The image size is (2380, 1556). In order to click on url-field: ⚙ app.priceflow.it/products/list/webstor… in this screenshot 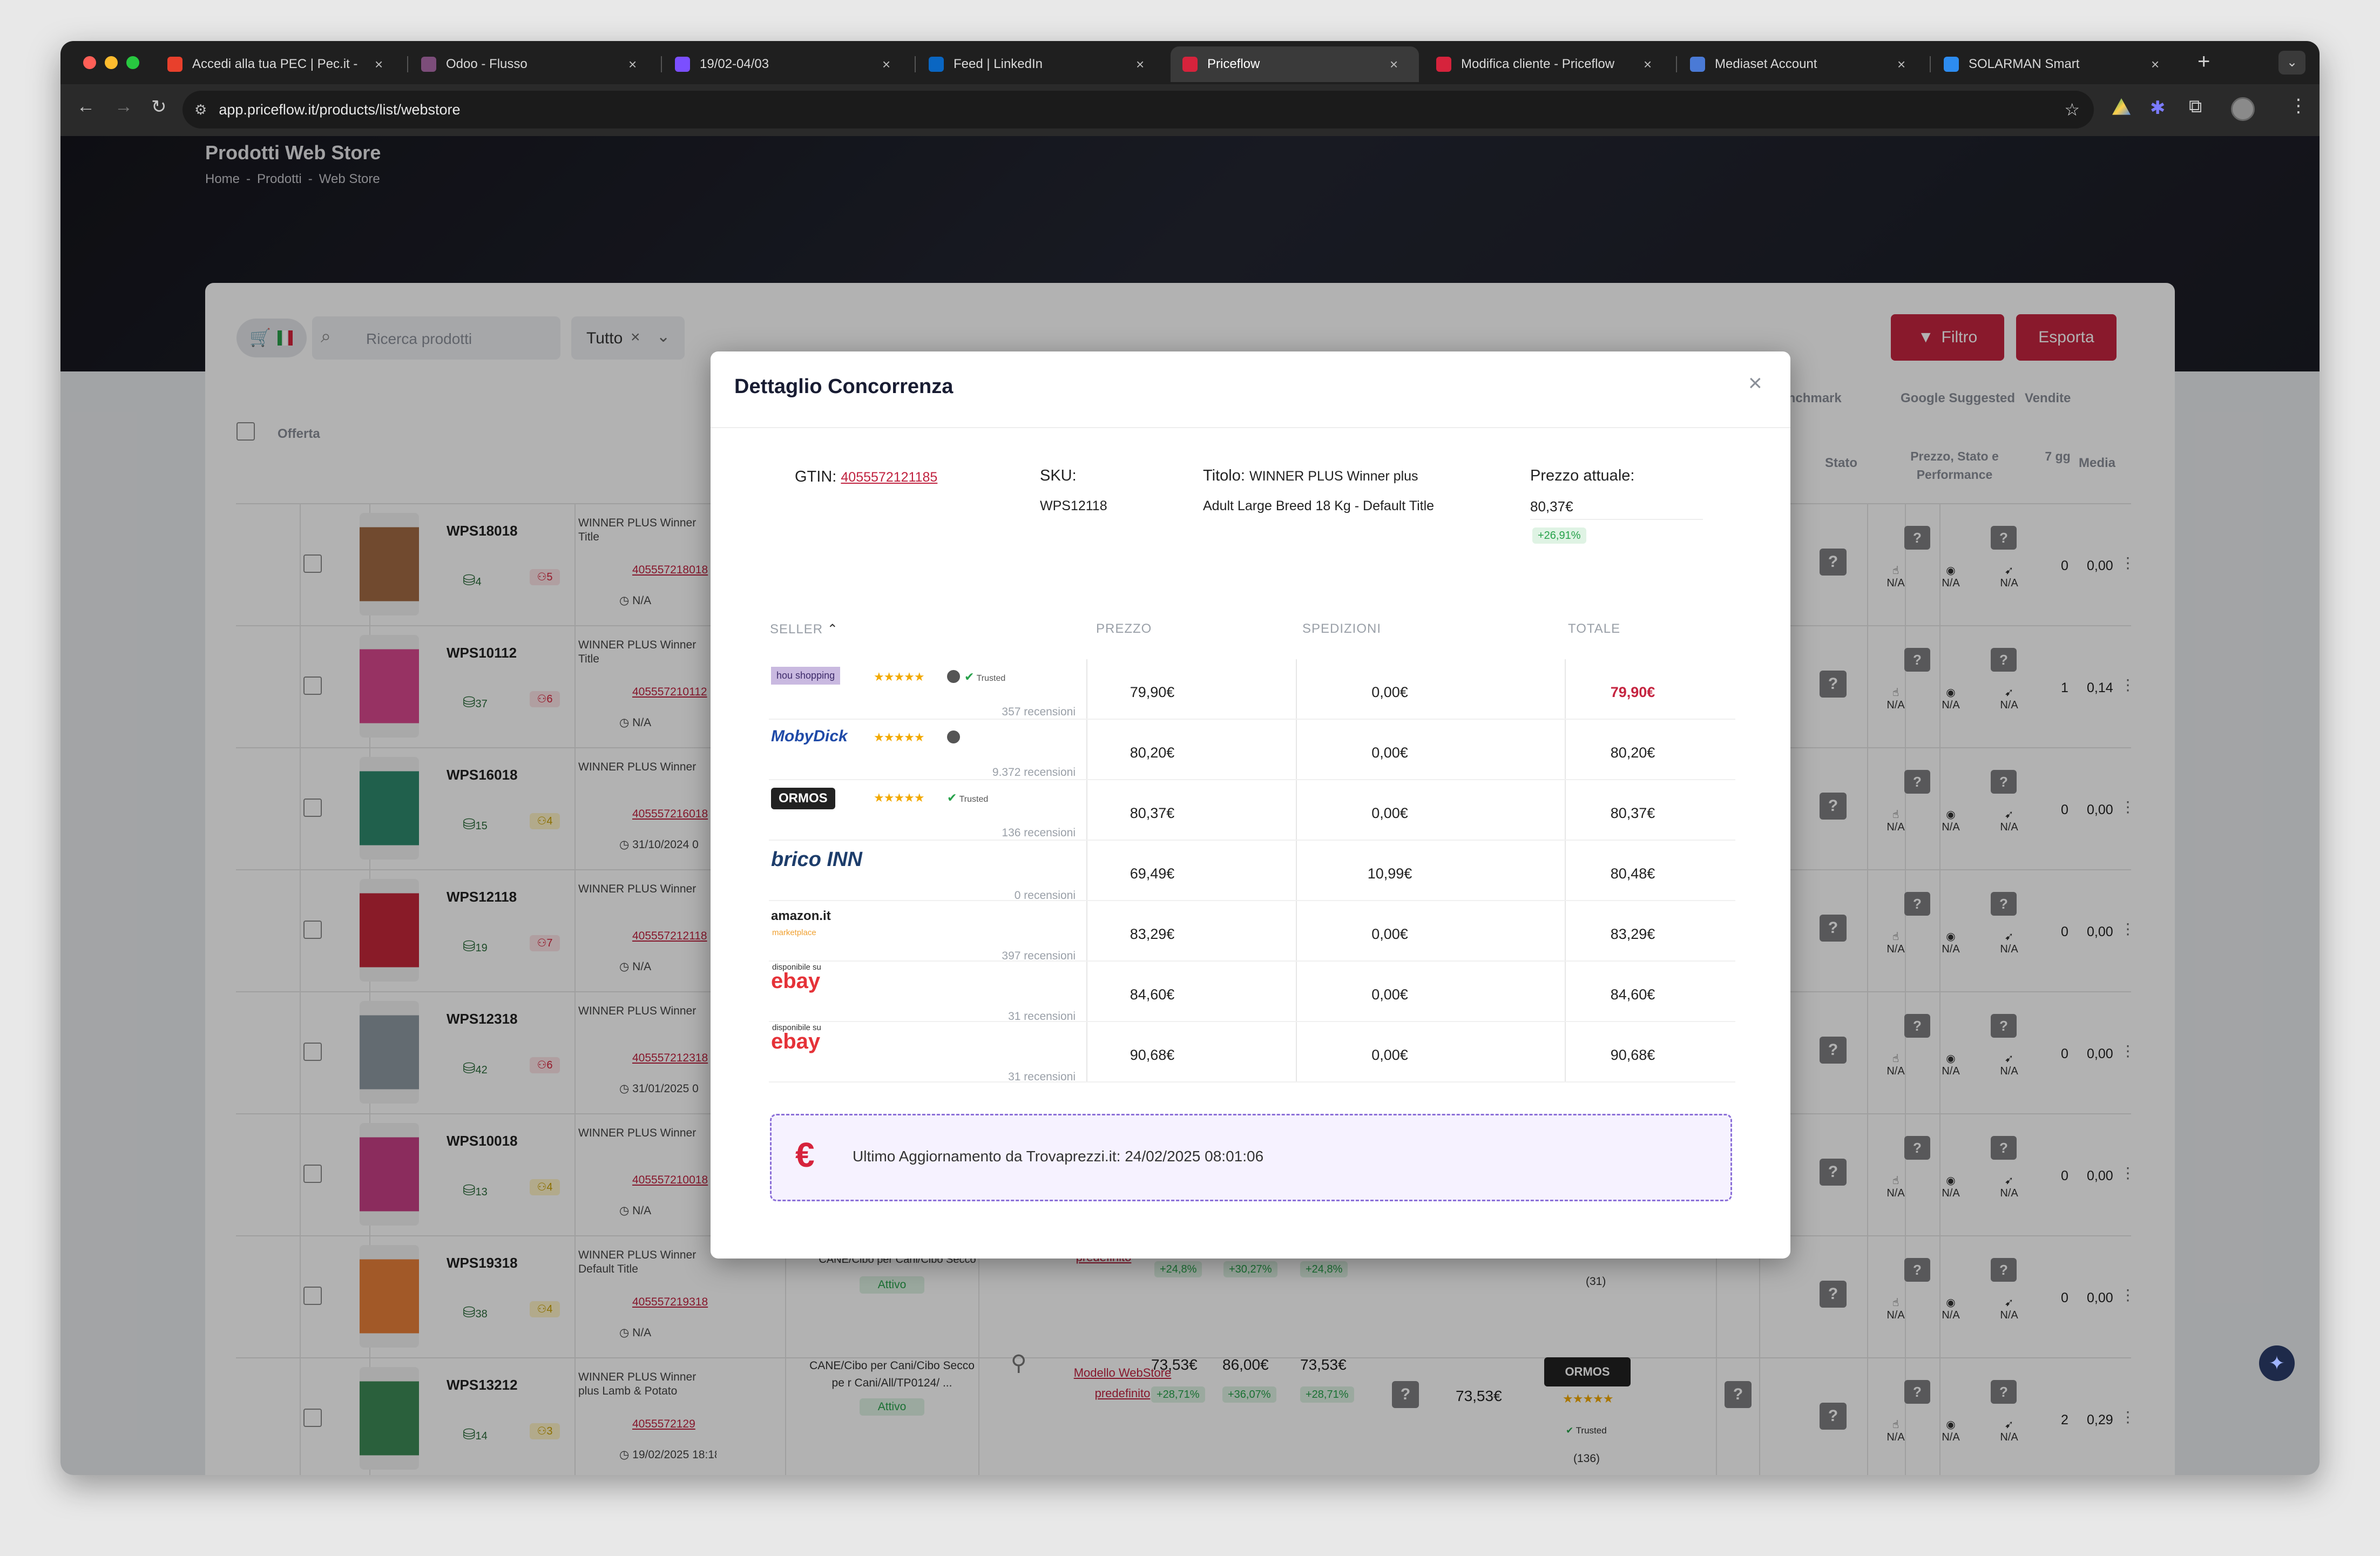, I will do `click(1138, 109)`.